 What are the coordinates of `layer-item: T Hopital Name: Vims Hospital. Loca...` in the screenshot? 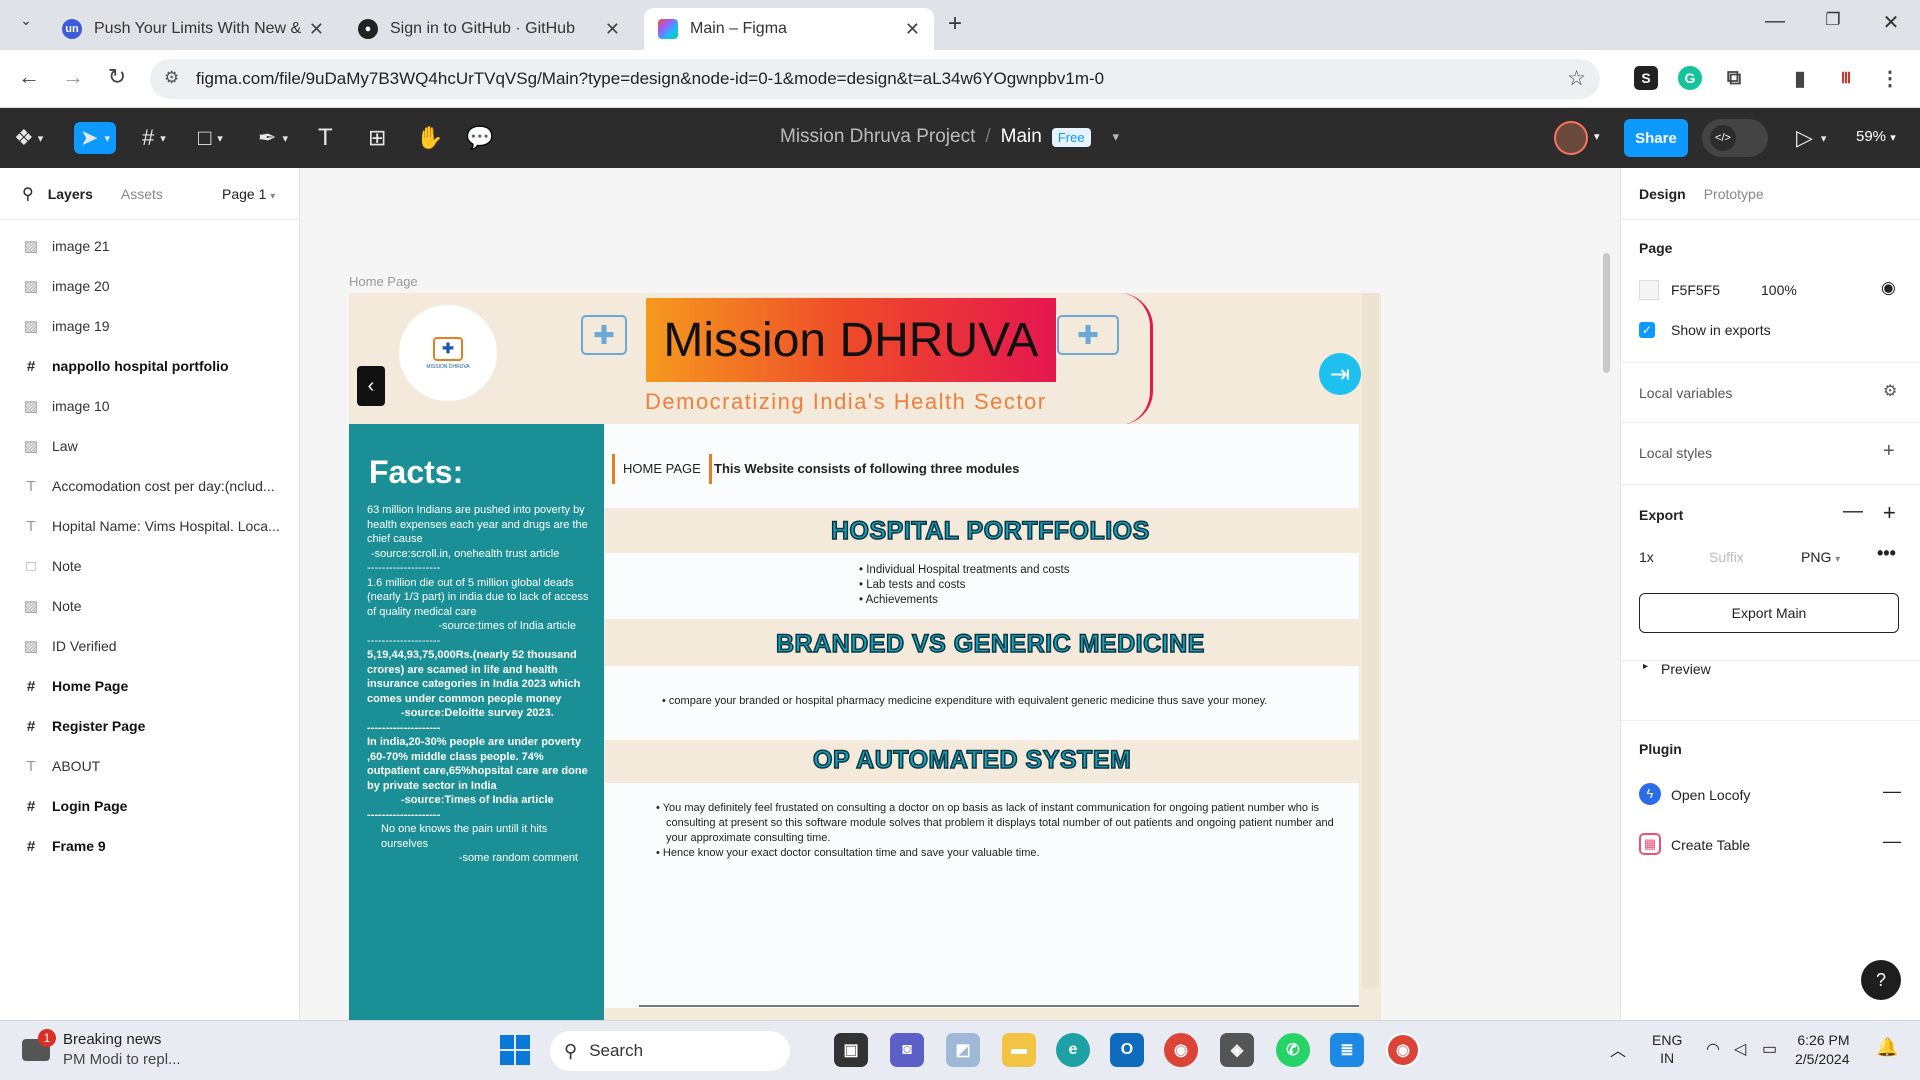 It's located at (149, 526).